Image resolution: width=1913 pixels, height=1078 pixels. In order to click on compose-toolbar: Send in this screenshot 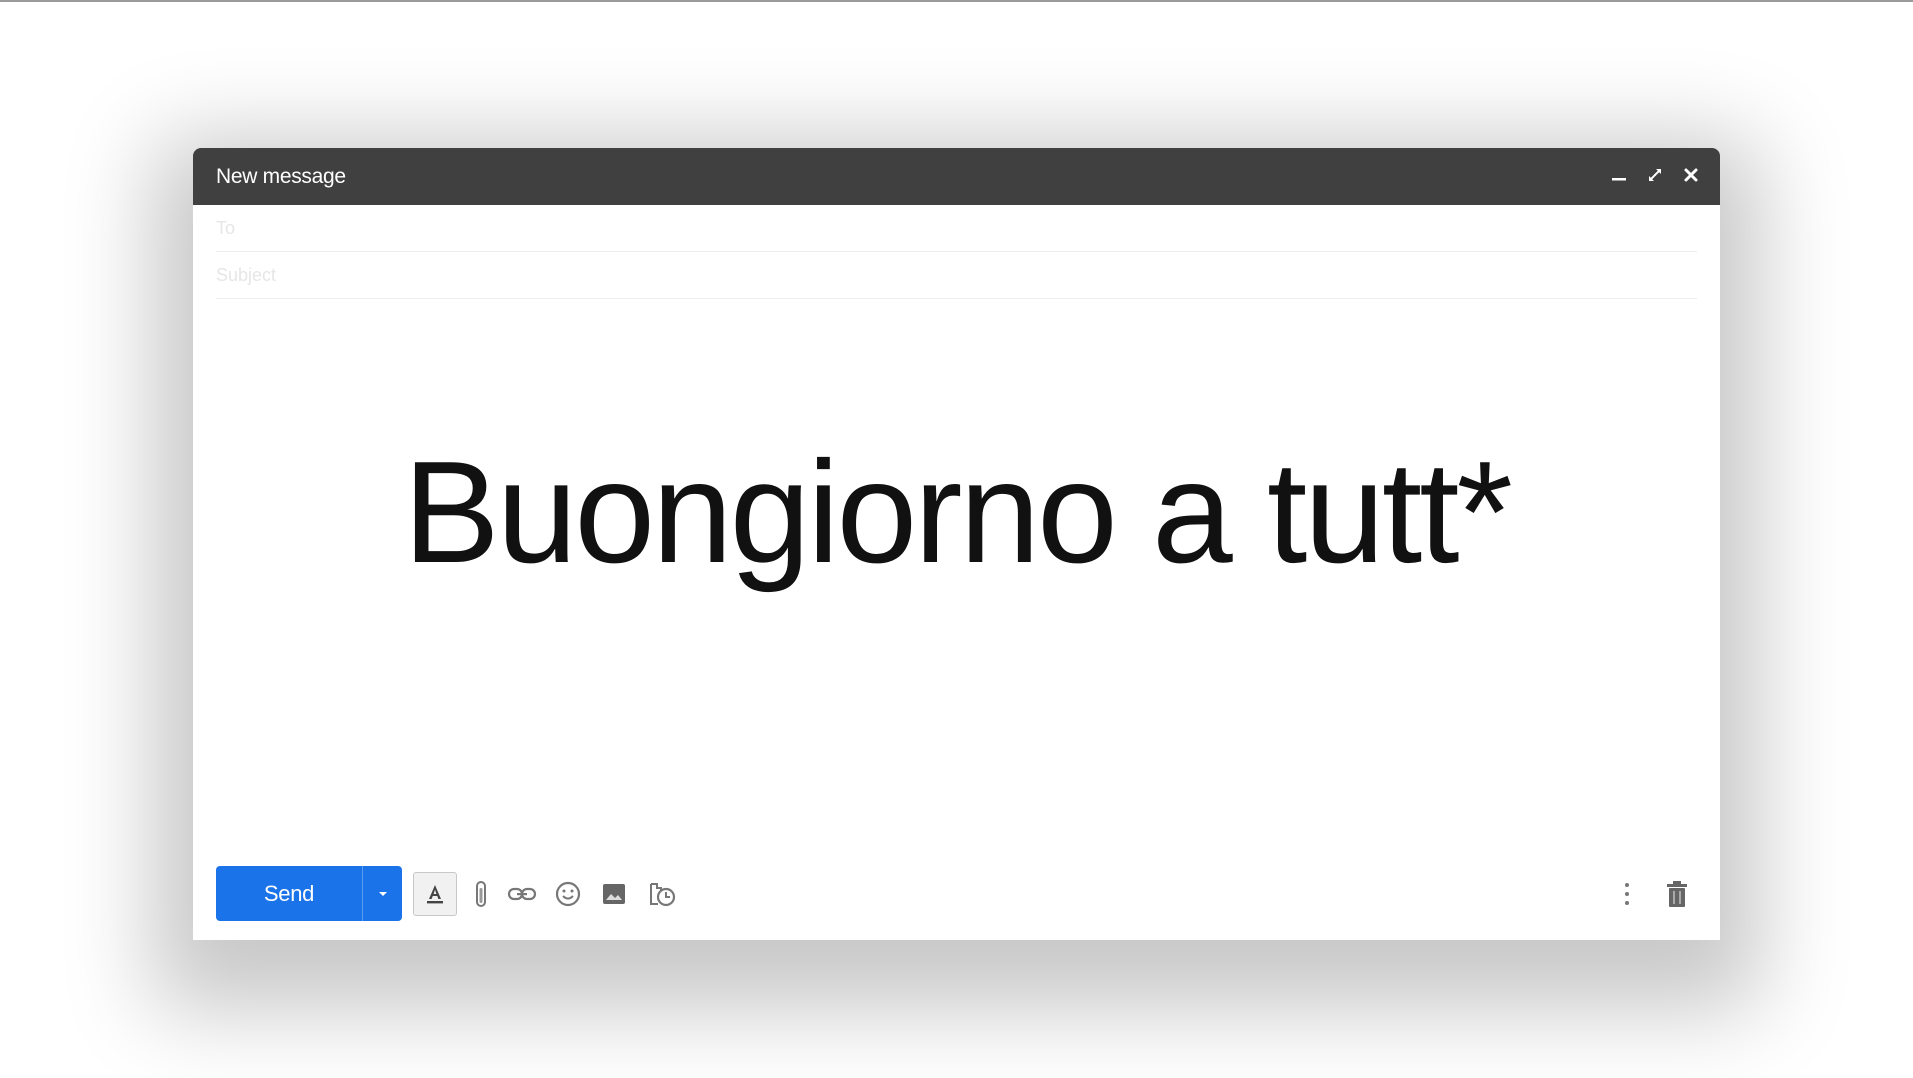, I will do `click(956, 894)`.